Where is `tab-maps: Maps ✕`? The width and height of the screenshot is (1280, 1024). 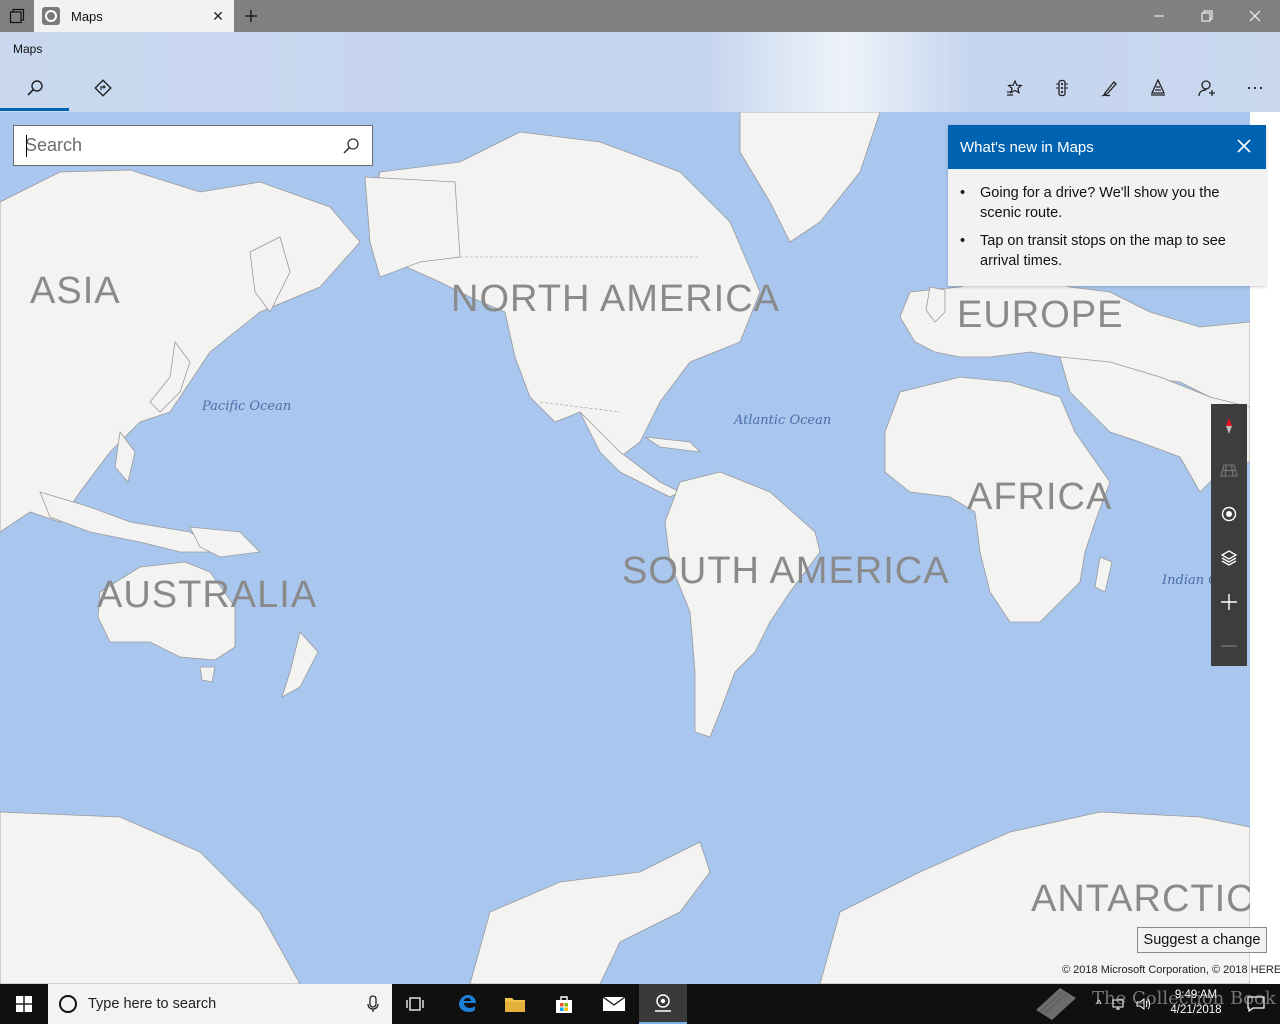
tab-maps: Maps ✕ is located at coordinates (134, 16).